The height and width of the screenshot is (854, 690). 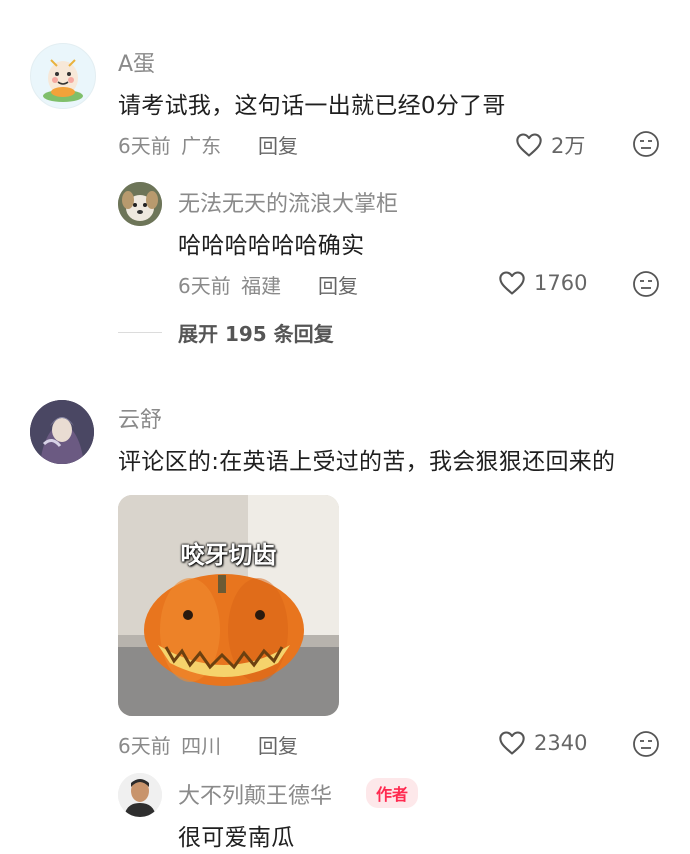 I want to click on avatar-person-icon, so click(x=140, y=795).